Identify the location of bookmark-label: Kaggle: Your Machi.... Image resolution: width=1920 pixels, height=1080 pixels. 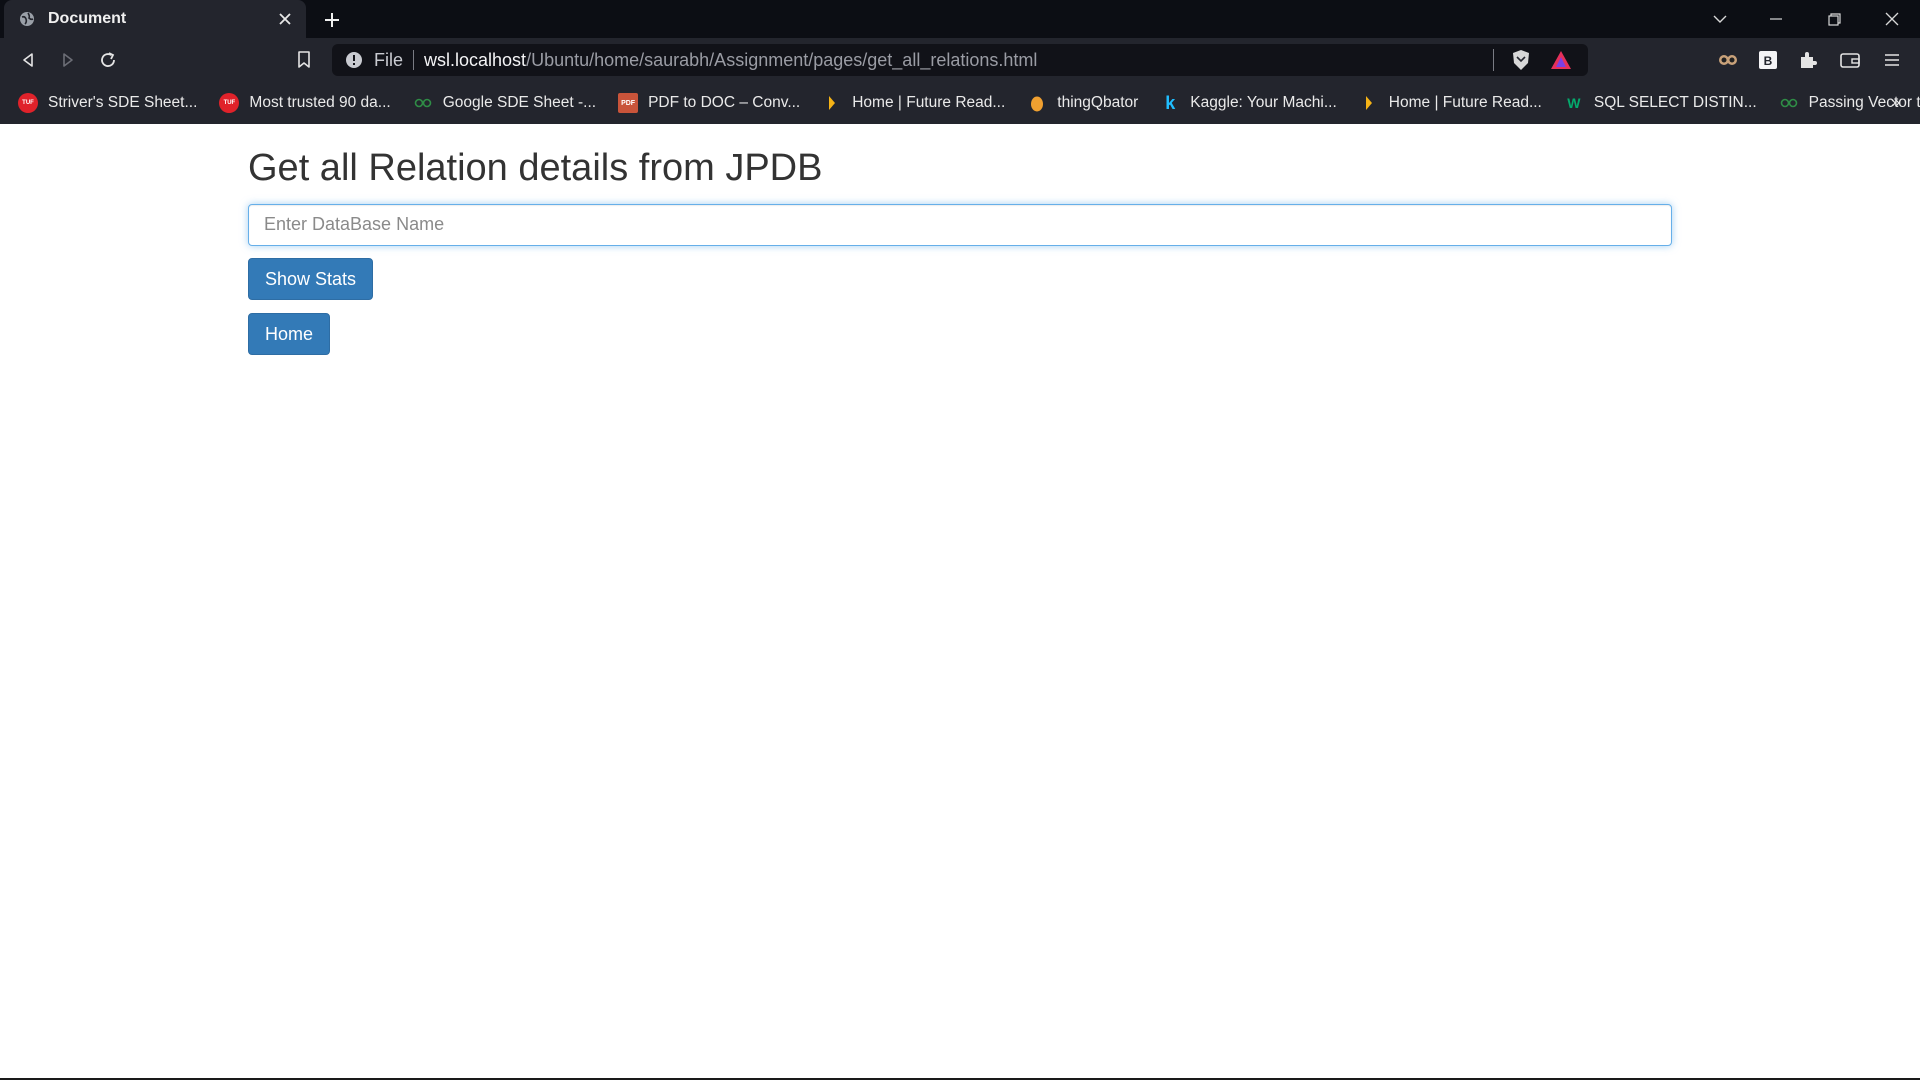
(1263, 102).